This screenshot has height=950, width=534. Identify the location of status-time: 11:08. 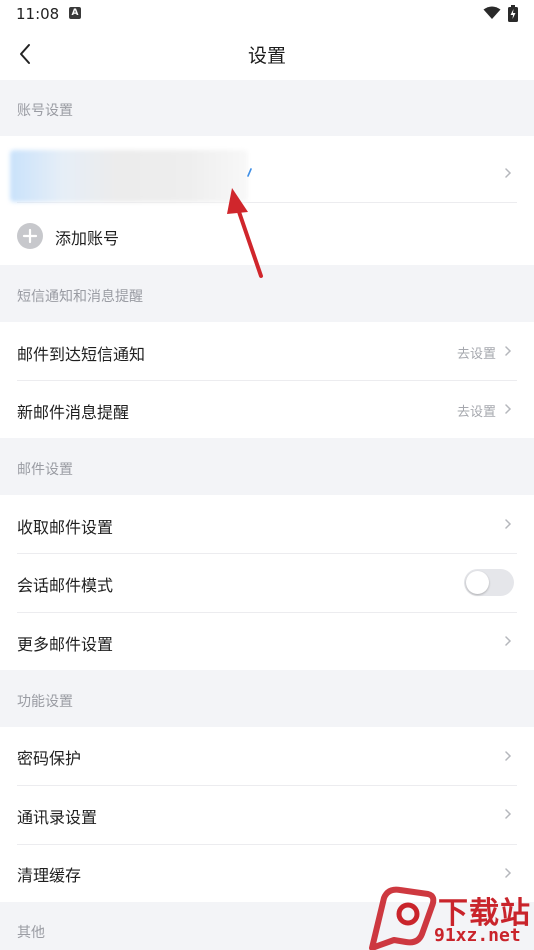
(38, 14).